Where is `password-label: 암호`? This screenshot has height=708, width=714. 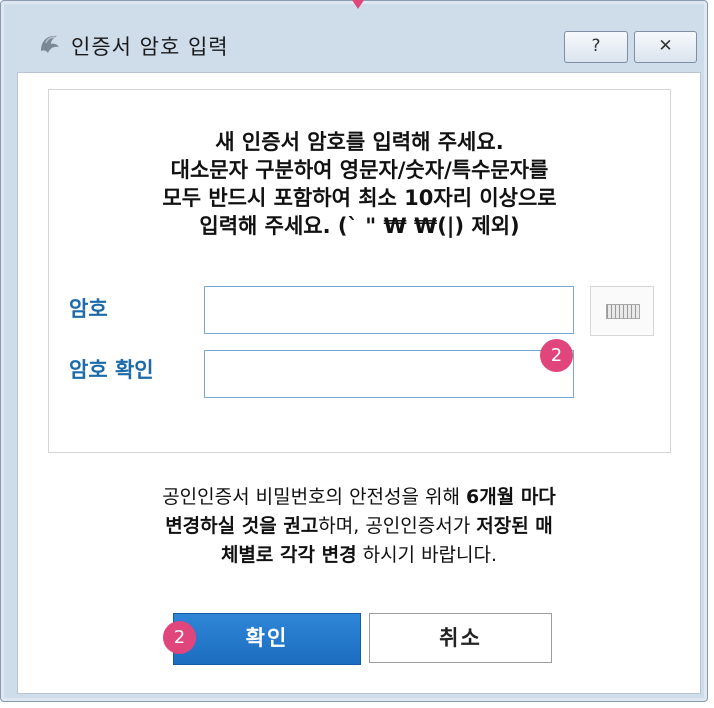
password-label: 암호 is located at coordinates (88, 309).